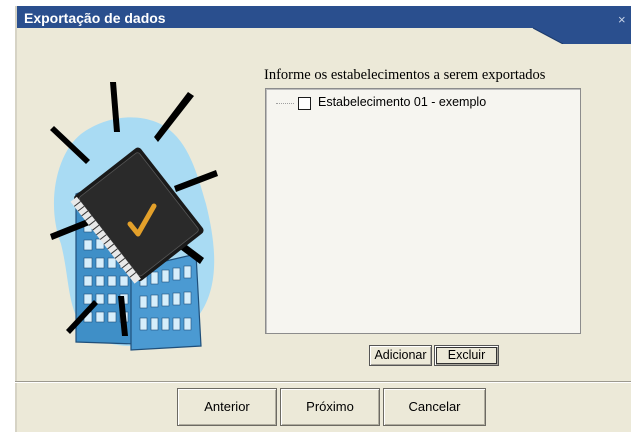  I want to click on dialog-title: Exportação de dados, so click(95, 18).